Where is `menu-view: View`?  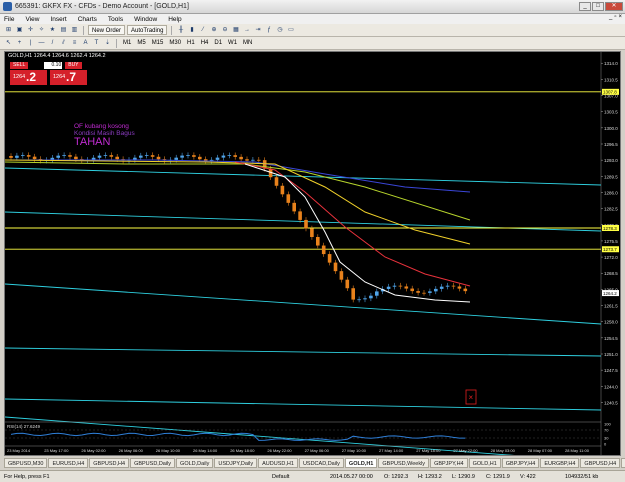
menu-view: View is located at coordinates (32, 19).